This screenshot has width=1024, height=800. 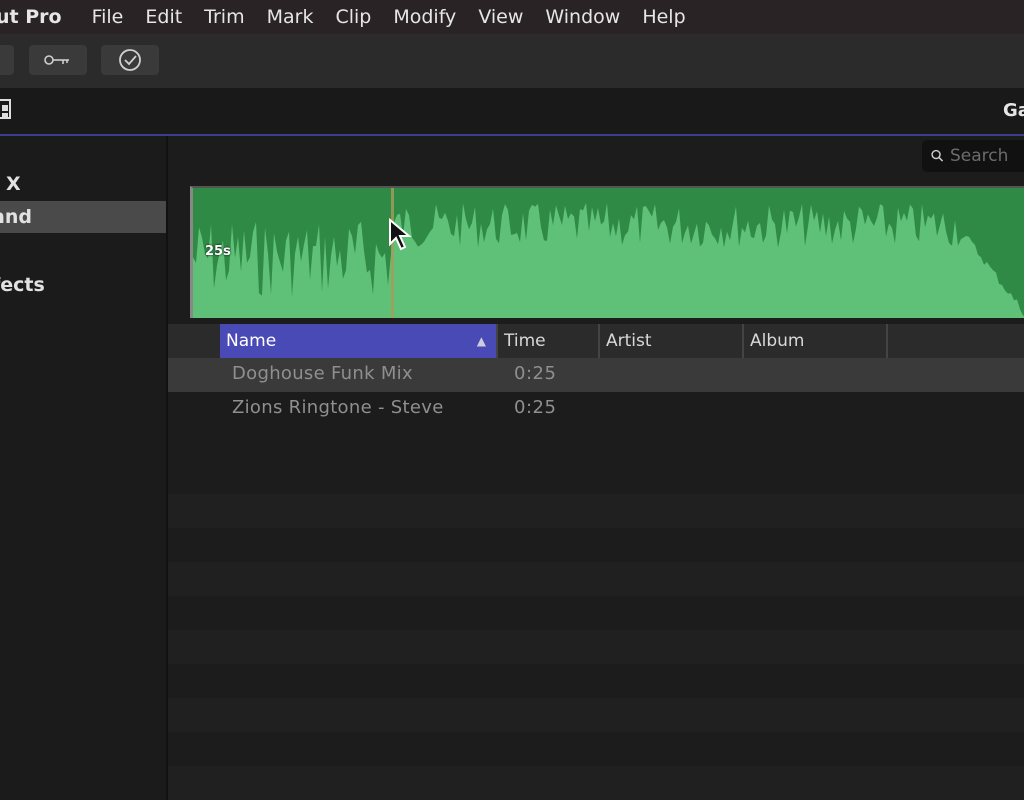 What do you see at coordinates (937, 155) in the screenshot?
I see `search-icon` at bounding box center [937, 155].